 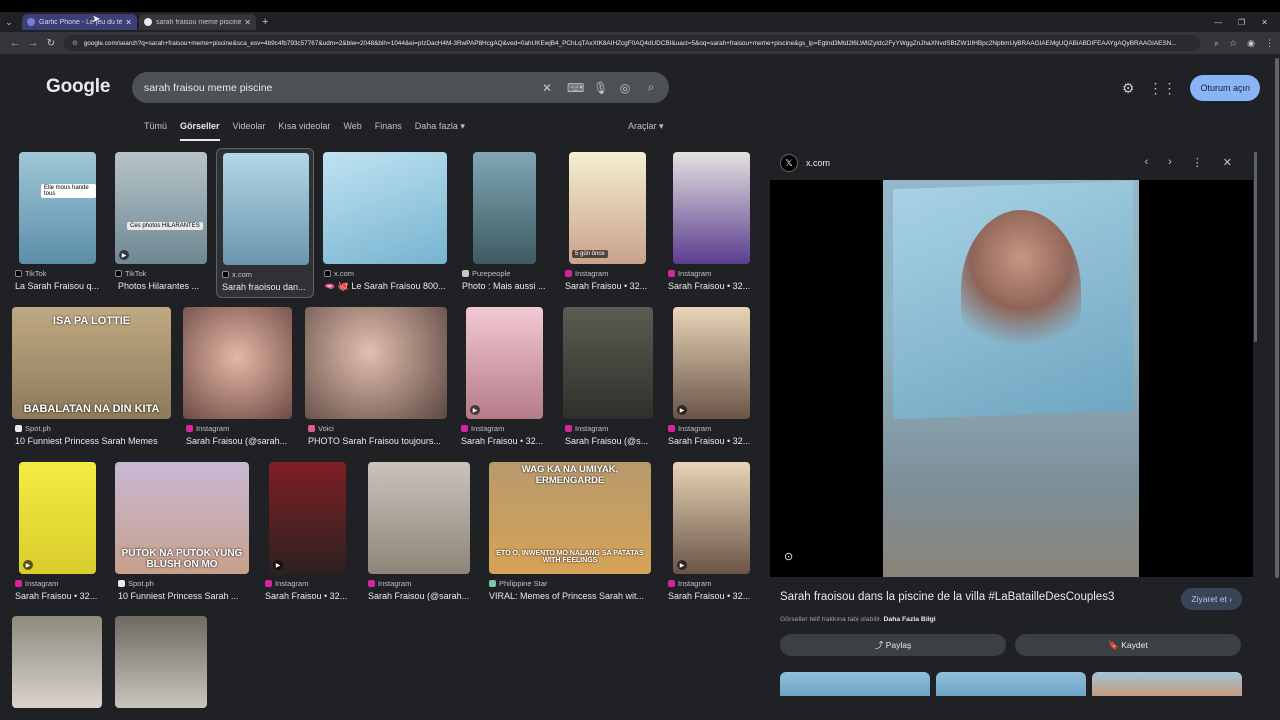 What do you see at coordinates (78, 87) in the screenshot?
I see `google-logo: Google` at bounding box center [78, 87].